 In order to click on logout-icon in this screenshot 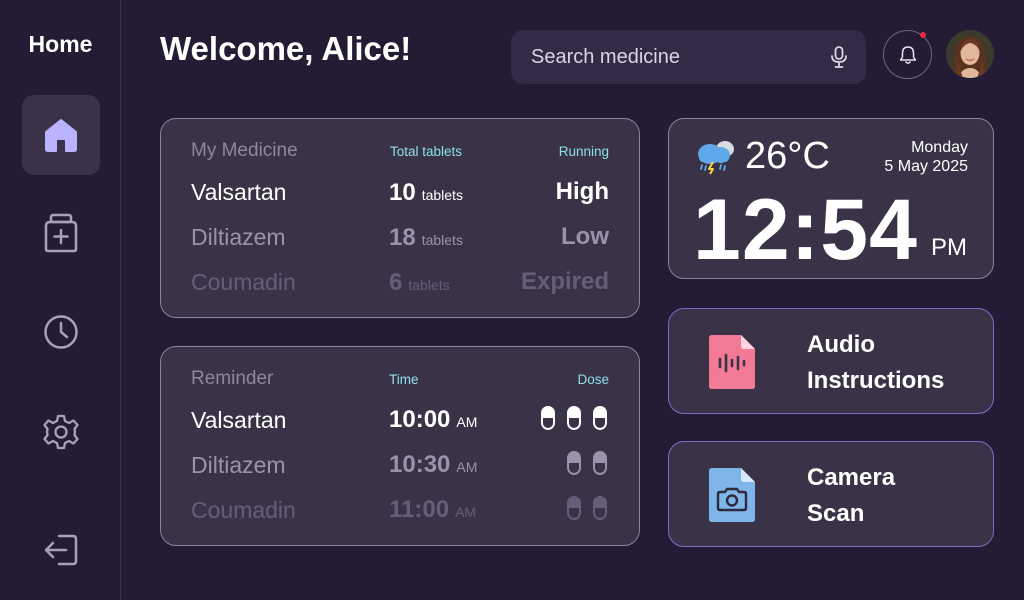, I will do `click(61, 550)`.